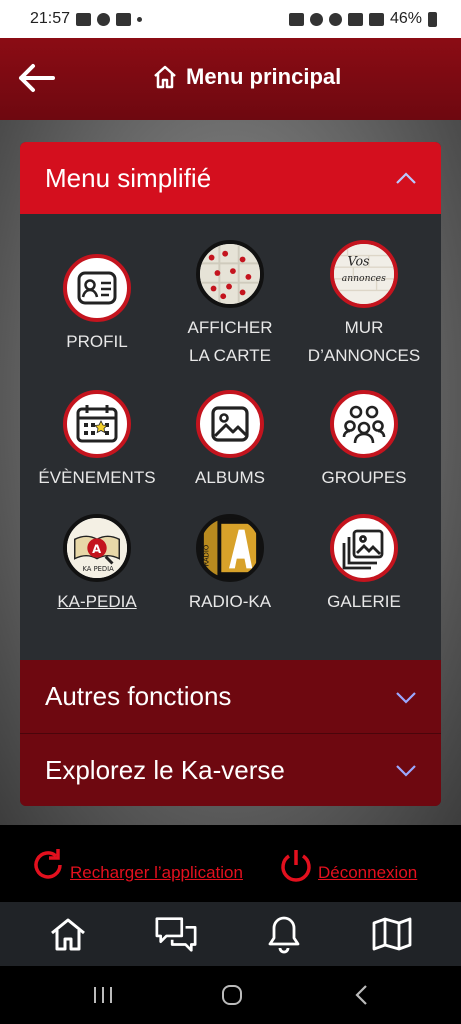 The width and height of the screenshot is (461, 1024). Describe the element at coordinates (140, 19) in the screenshot. I see `more-notif-icon` at that location.